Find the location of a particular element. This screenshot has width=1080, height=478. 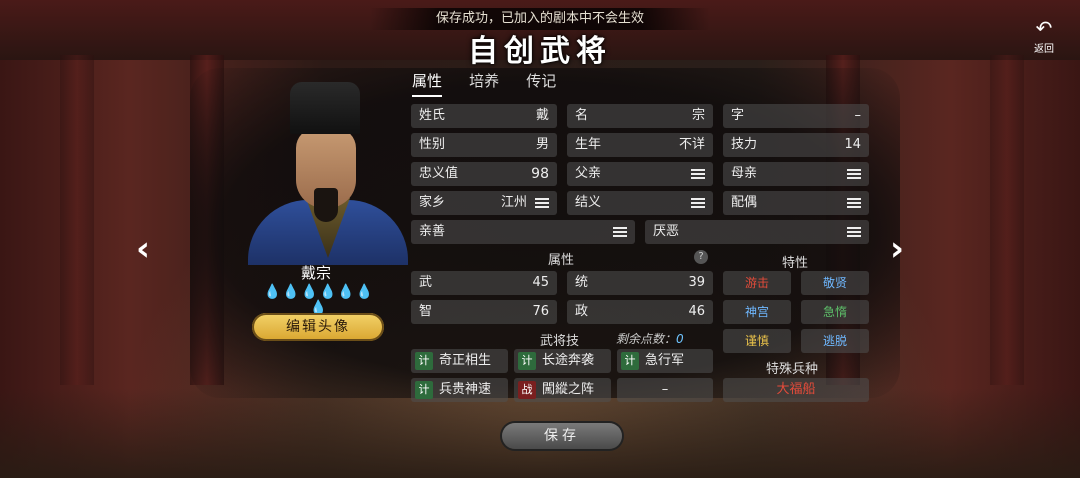

surname-field: 姓氏戴 is located at coordinates (484, 116).